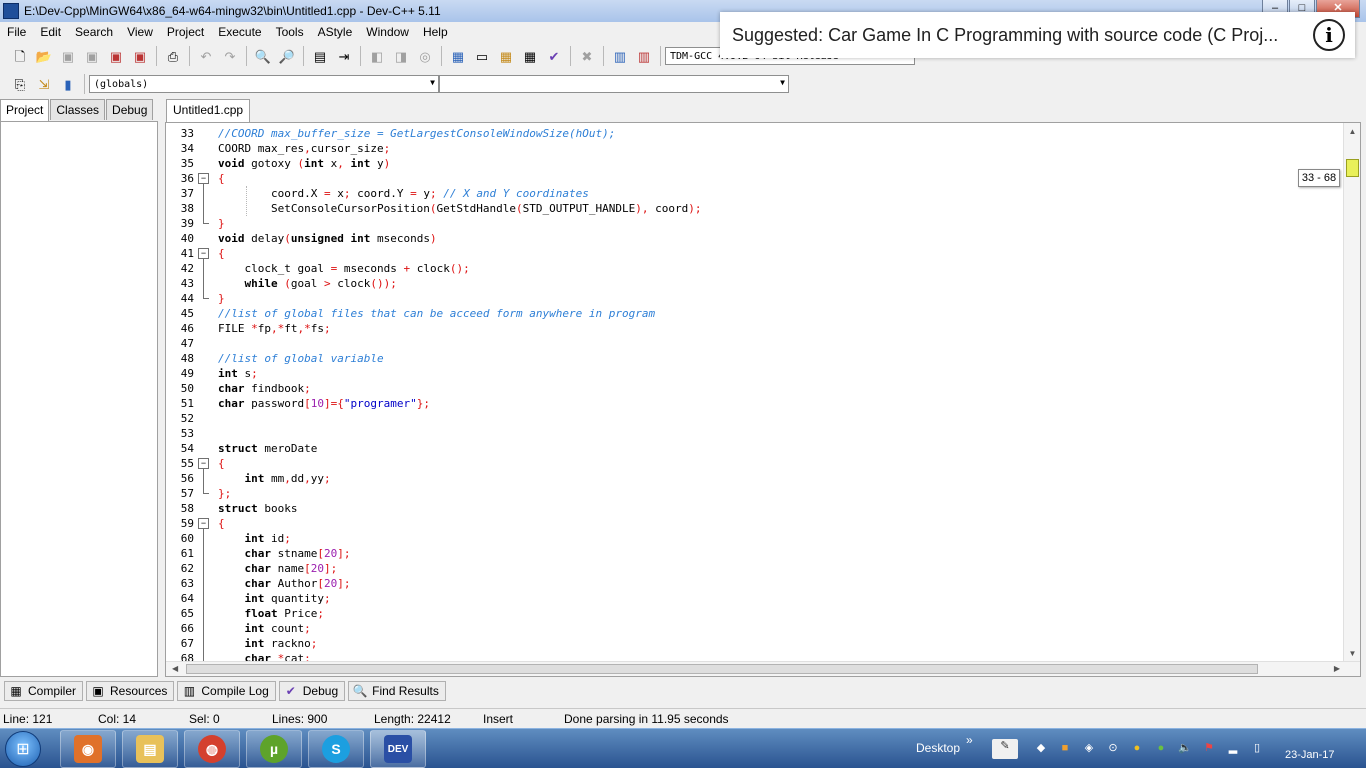 The image size is (1366, 768). Describe the element at coordinates (1161, 748) in the screenshot. I see `tray-utorrent-icon: ●` at that location.